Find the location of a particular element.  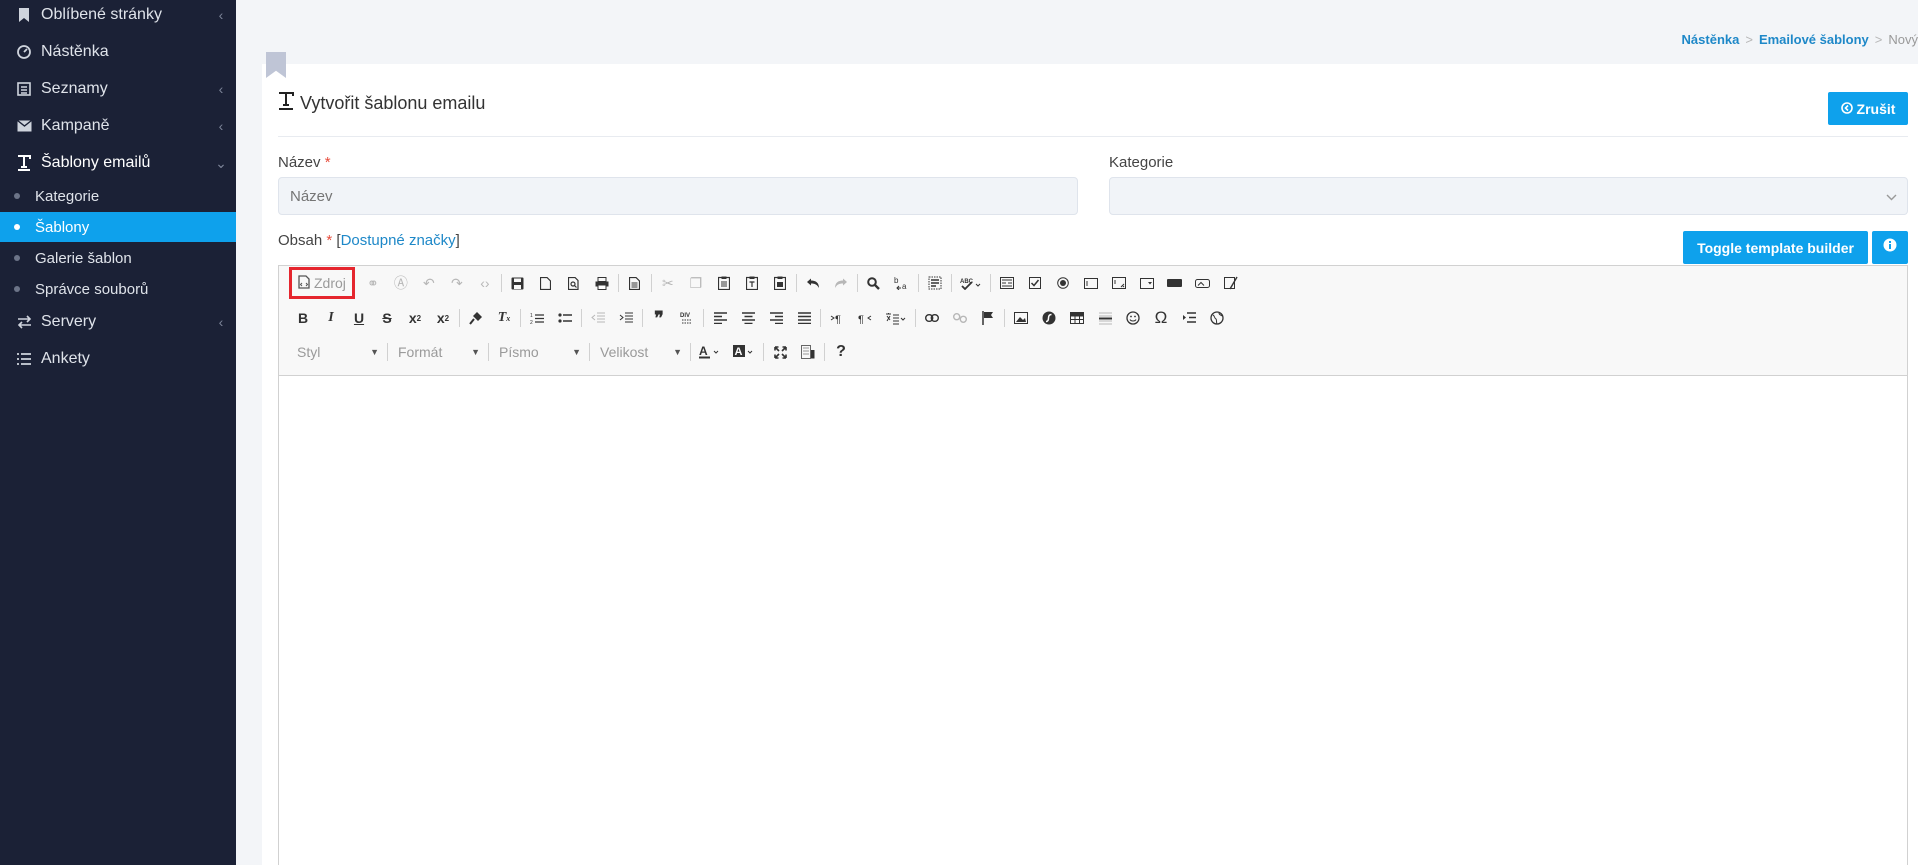

binoculars-icon: ⚭ is located at coordinates (373, 283).